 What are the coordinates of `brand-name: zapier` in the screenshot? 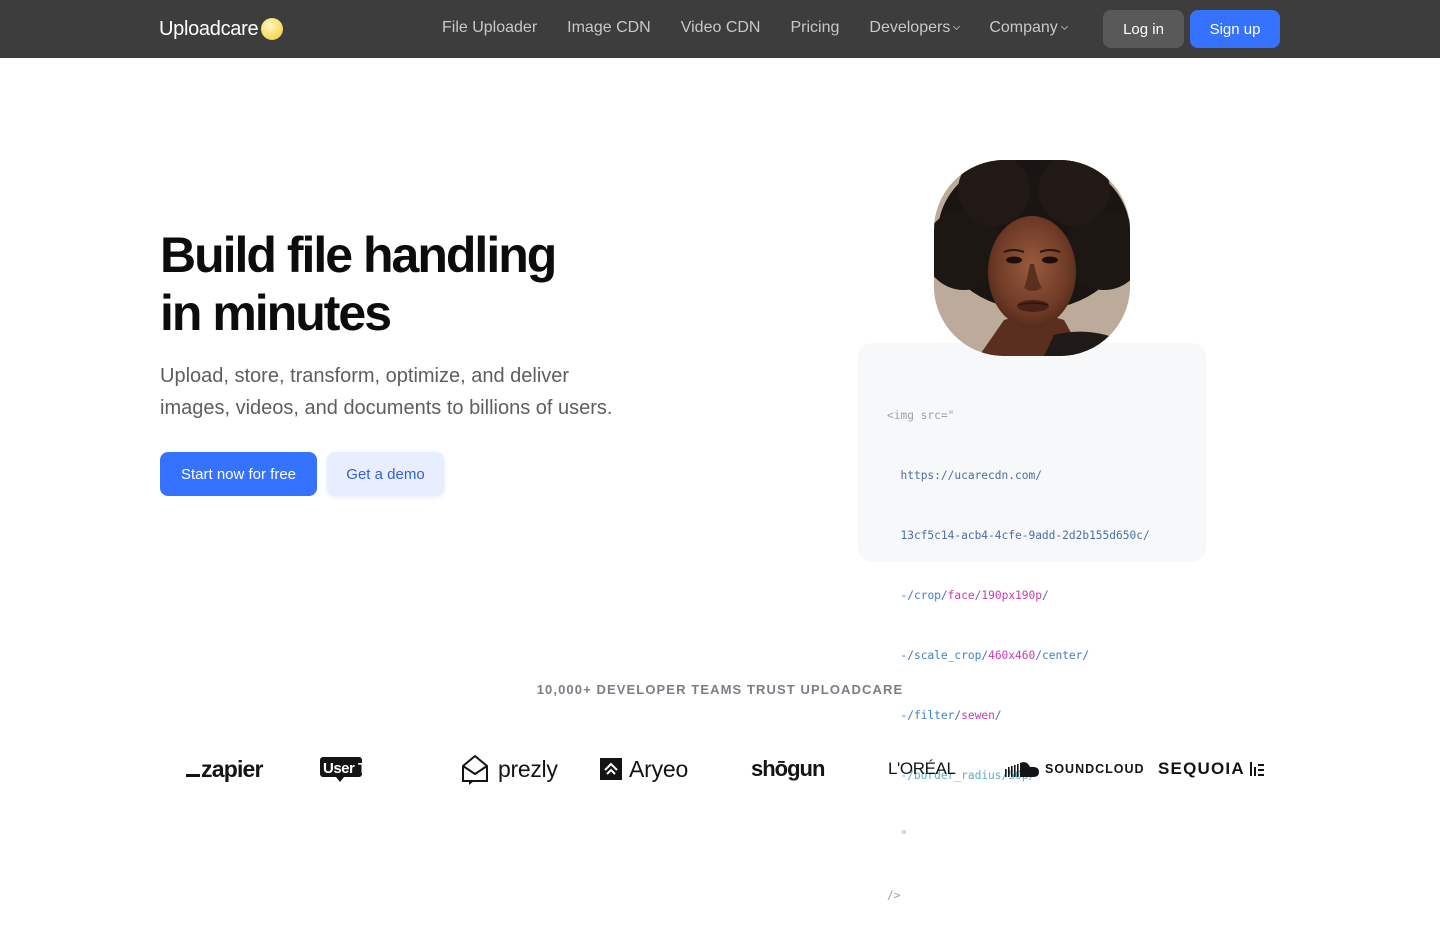 It's located at (232, 768).